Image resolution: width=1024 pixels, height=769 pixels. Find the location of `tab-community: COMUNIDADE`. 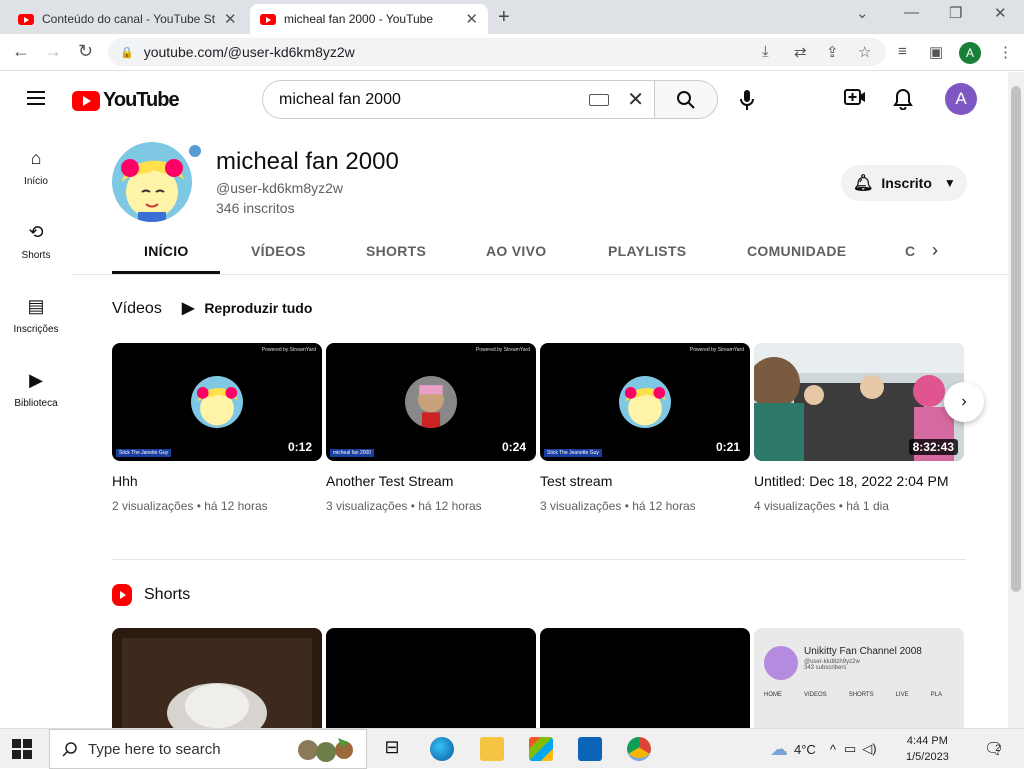

tab-community: COMUNIDADE is located at coordinates (796, 251).